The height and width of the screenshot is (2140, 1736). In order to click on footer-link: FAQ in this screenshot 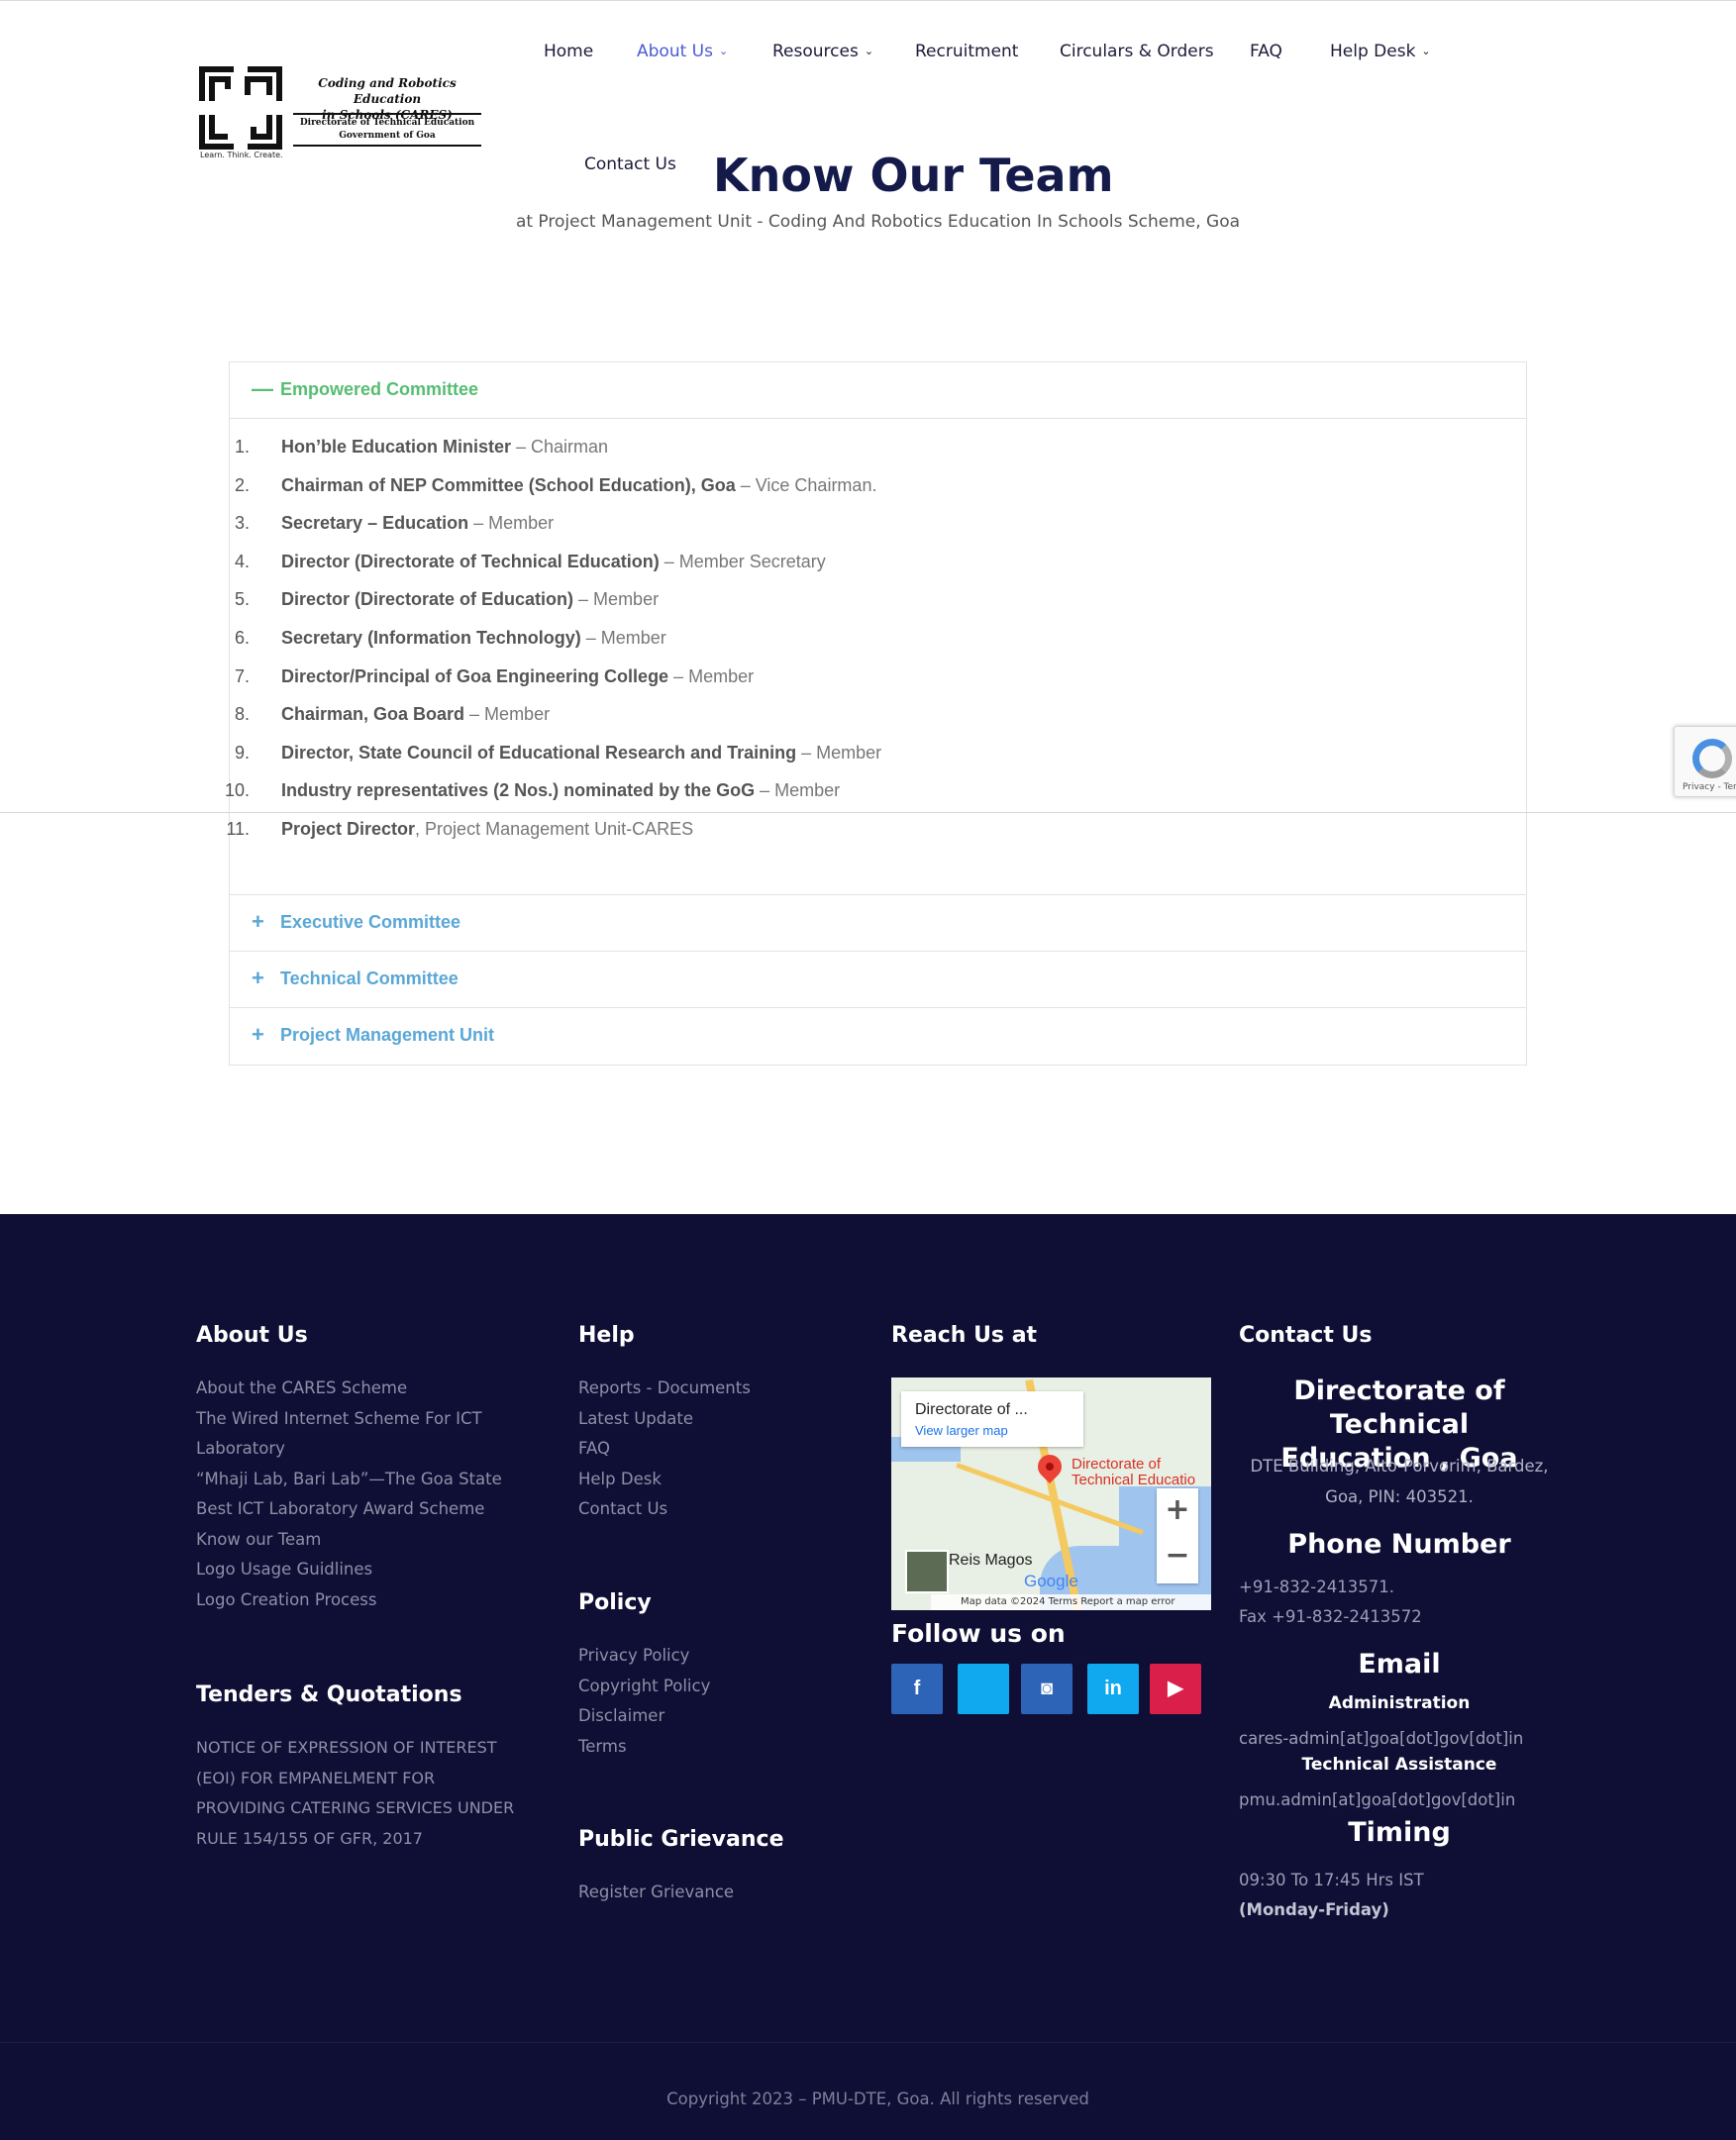, I will do `click(664, 1449)`.